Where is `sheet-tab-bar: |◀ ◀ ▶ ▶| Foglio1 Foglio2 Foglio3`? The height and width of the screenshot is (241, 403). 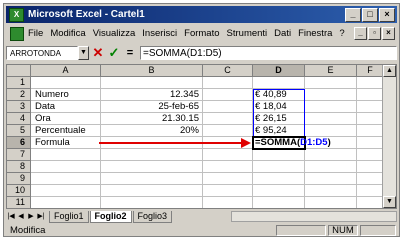 sheet-tab-bar: |◀ ◀ ▶ ▶| Foglio1 Foglio2 Foglio3 is located at coordinates (201, 216).